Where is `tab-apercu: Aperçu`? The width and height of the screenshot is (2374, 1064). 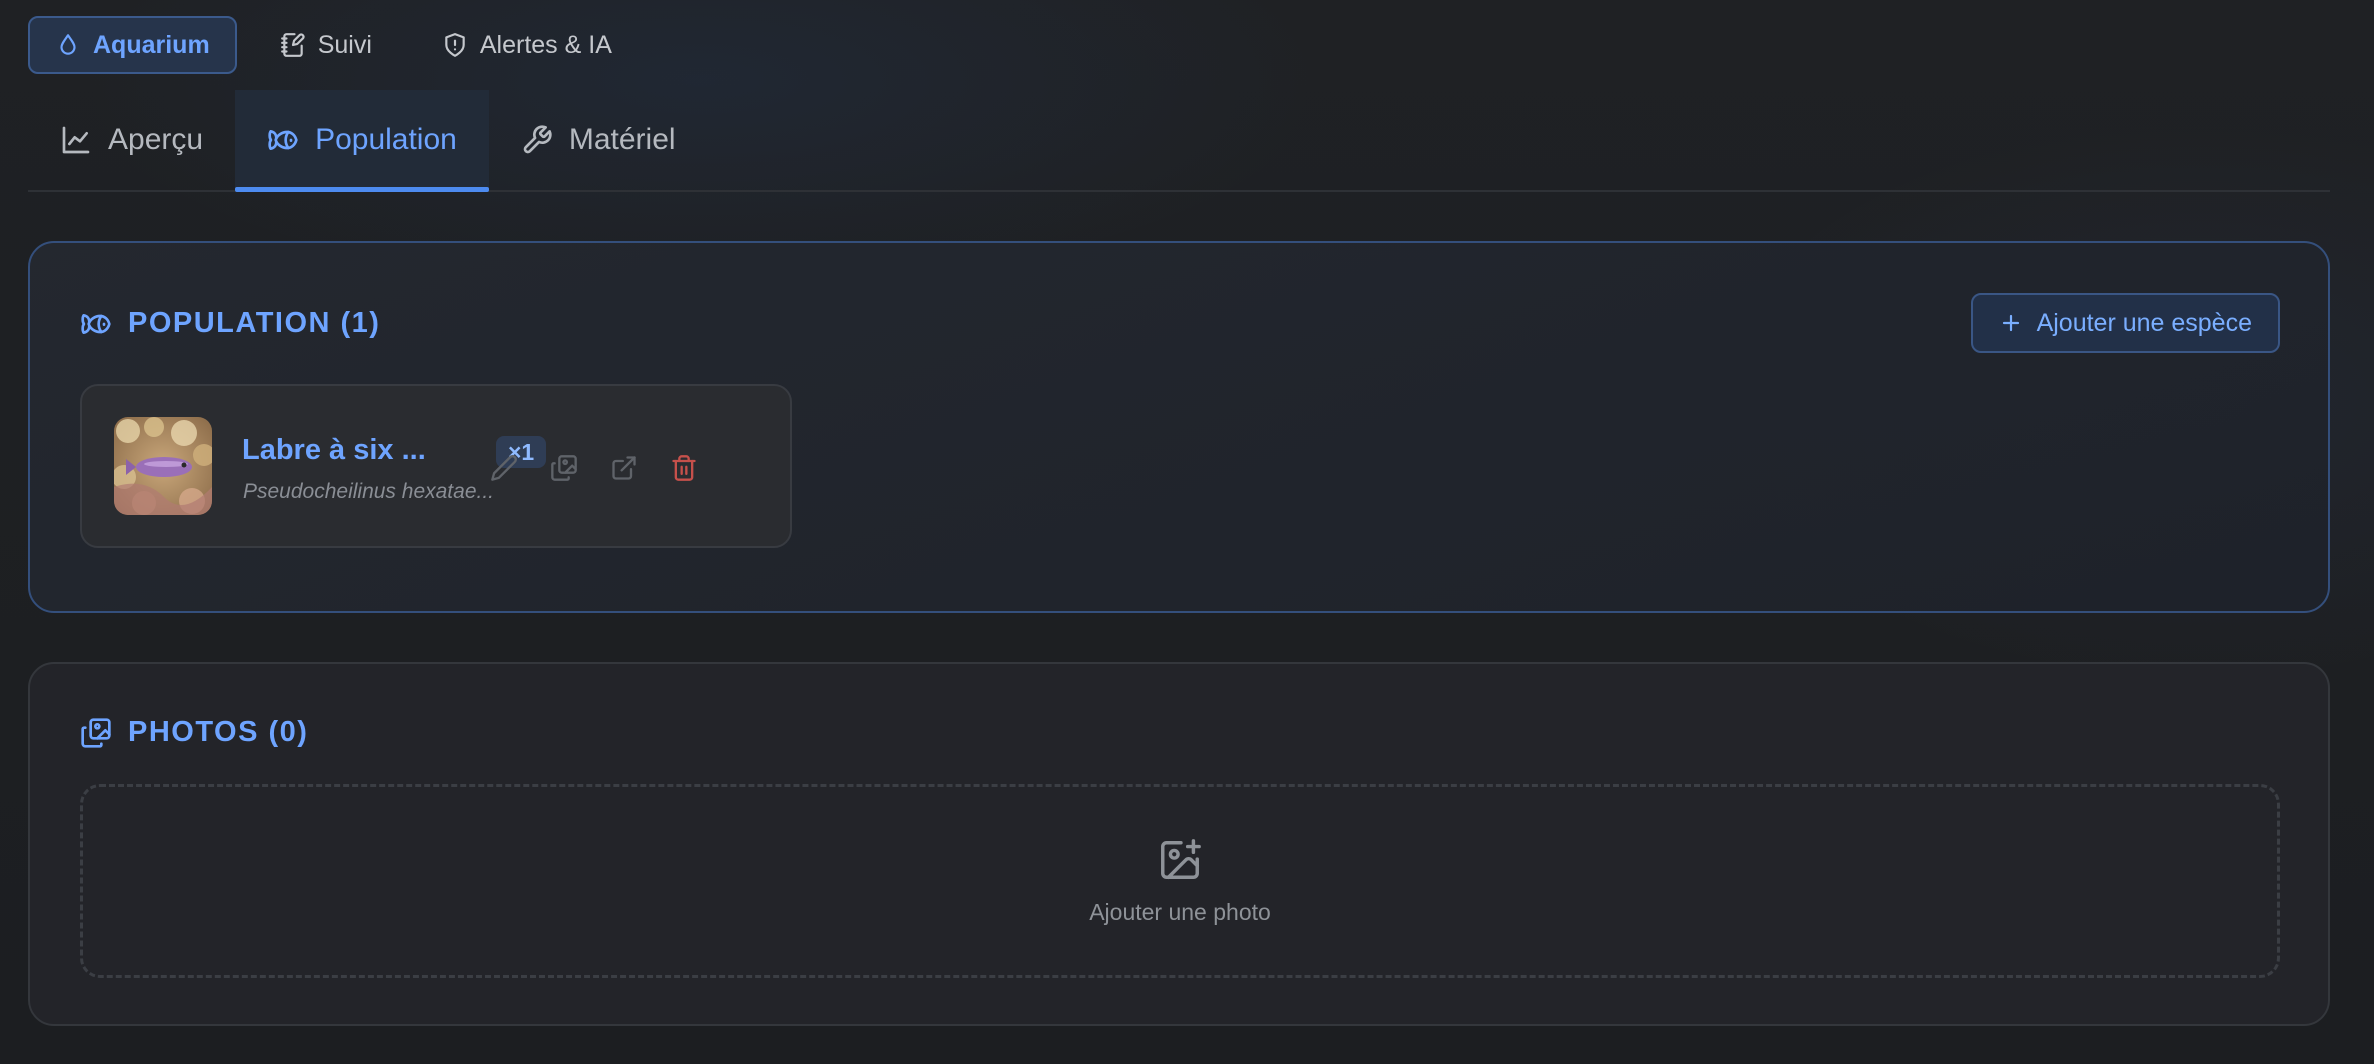
tab-apercu: Aperçu is located at coordinates (131, 140).